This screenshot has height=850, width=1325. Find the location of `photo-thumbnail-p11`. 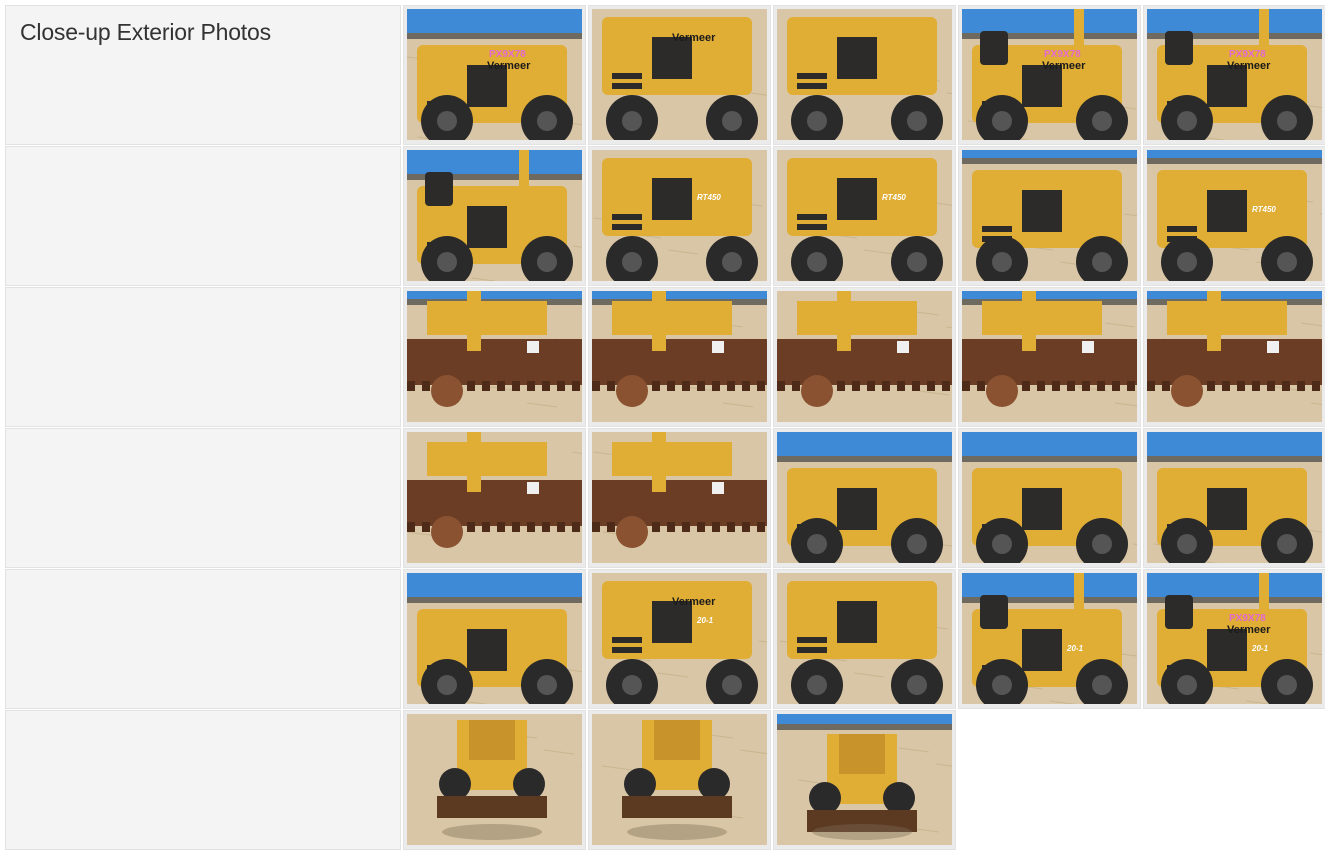

photo-thumbnail-p11 is located at coordinates (494, 356).